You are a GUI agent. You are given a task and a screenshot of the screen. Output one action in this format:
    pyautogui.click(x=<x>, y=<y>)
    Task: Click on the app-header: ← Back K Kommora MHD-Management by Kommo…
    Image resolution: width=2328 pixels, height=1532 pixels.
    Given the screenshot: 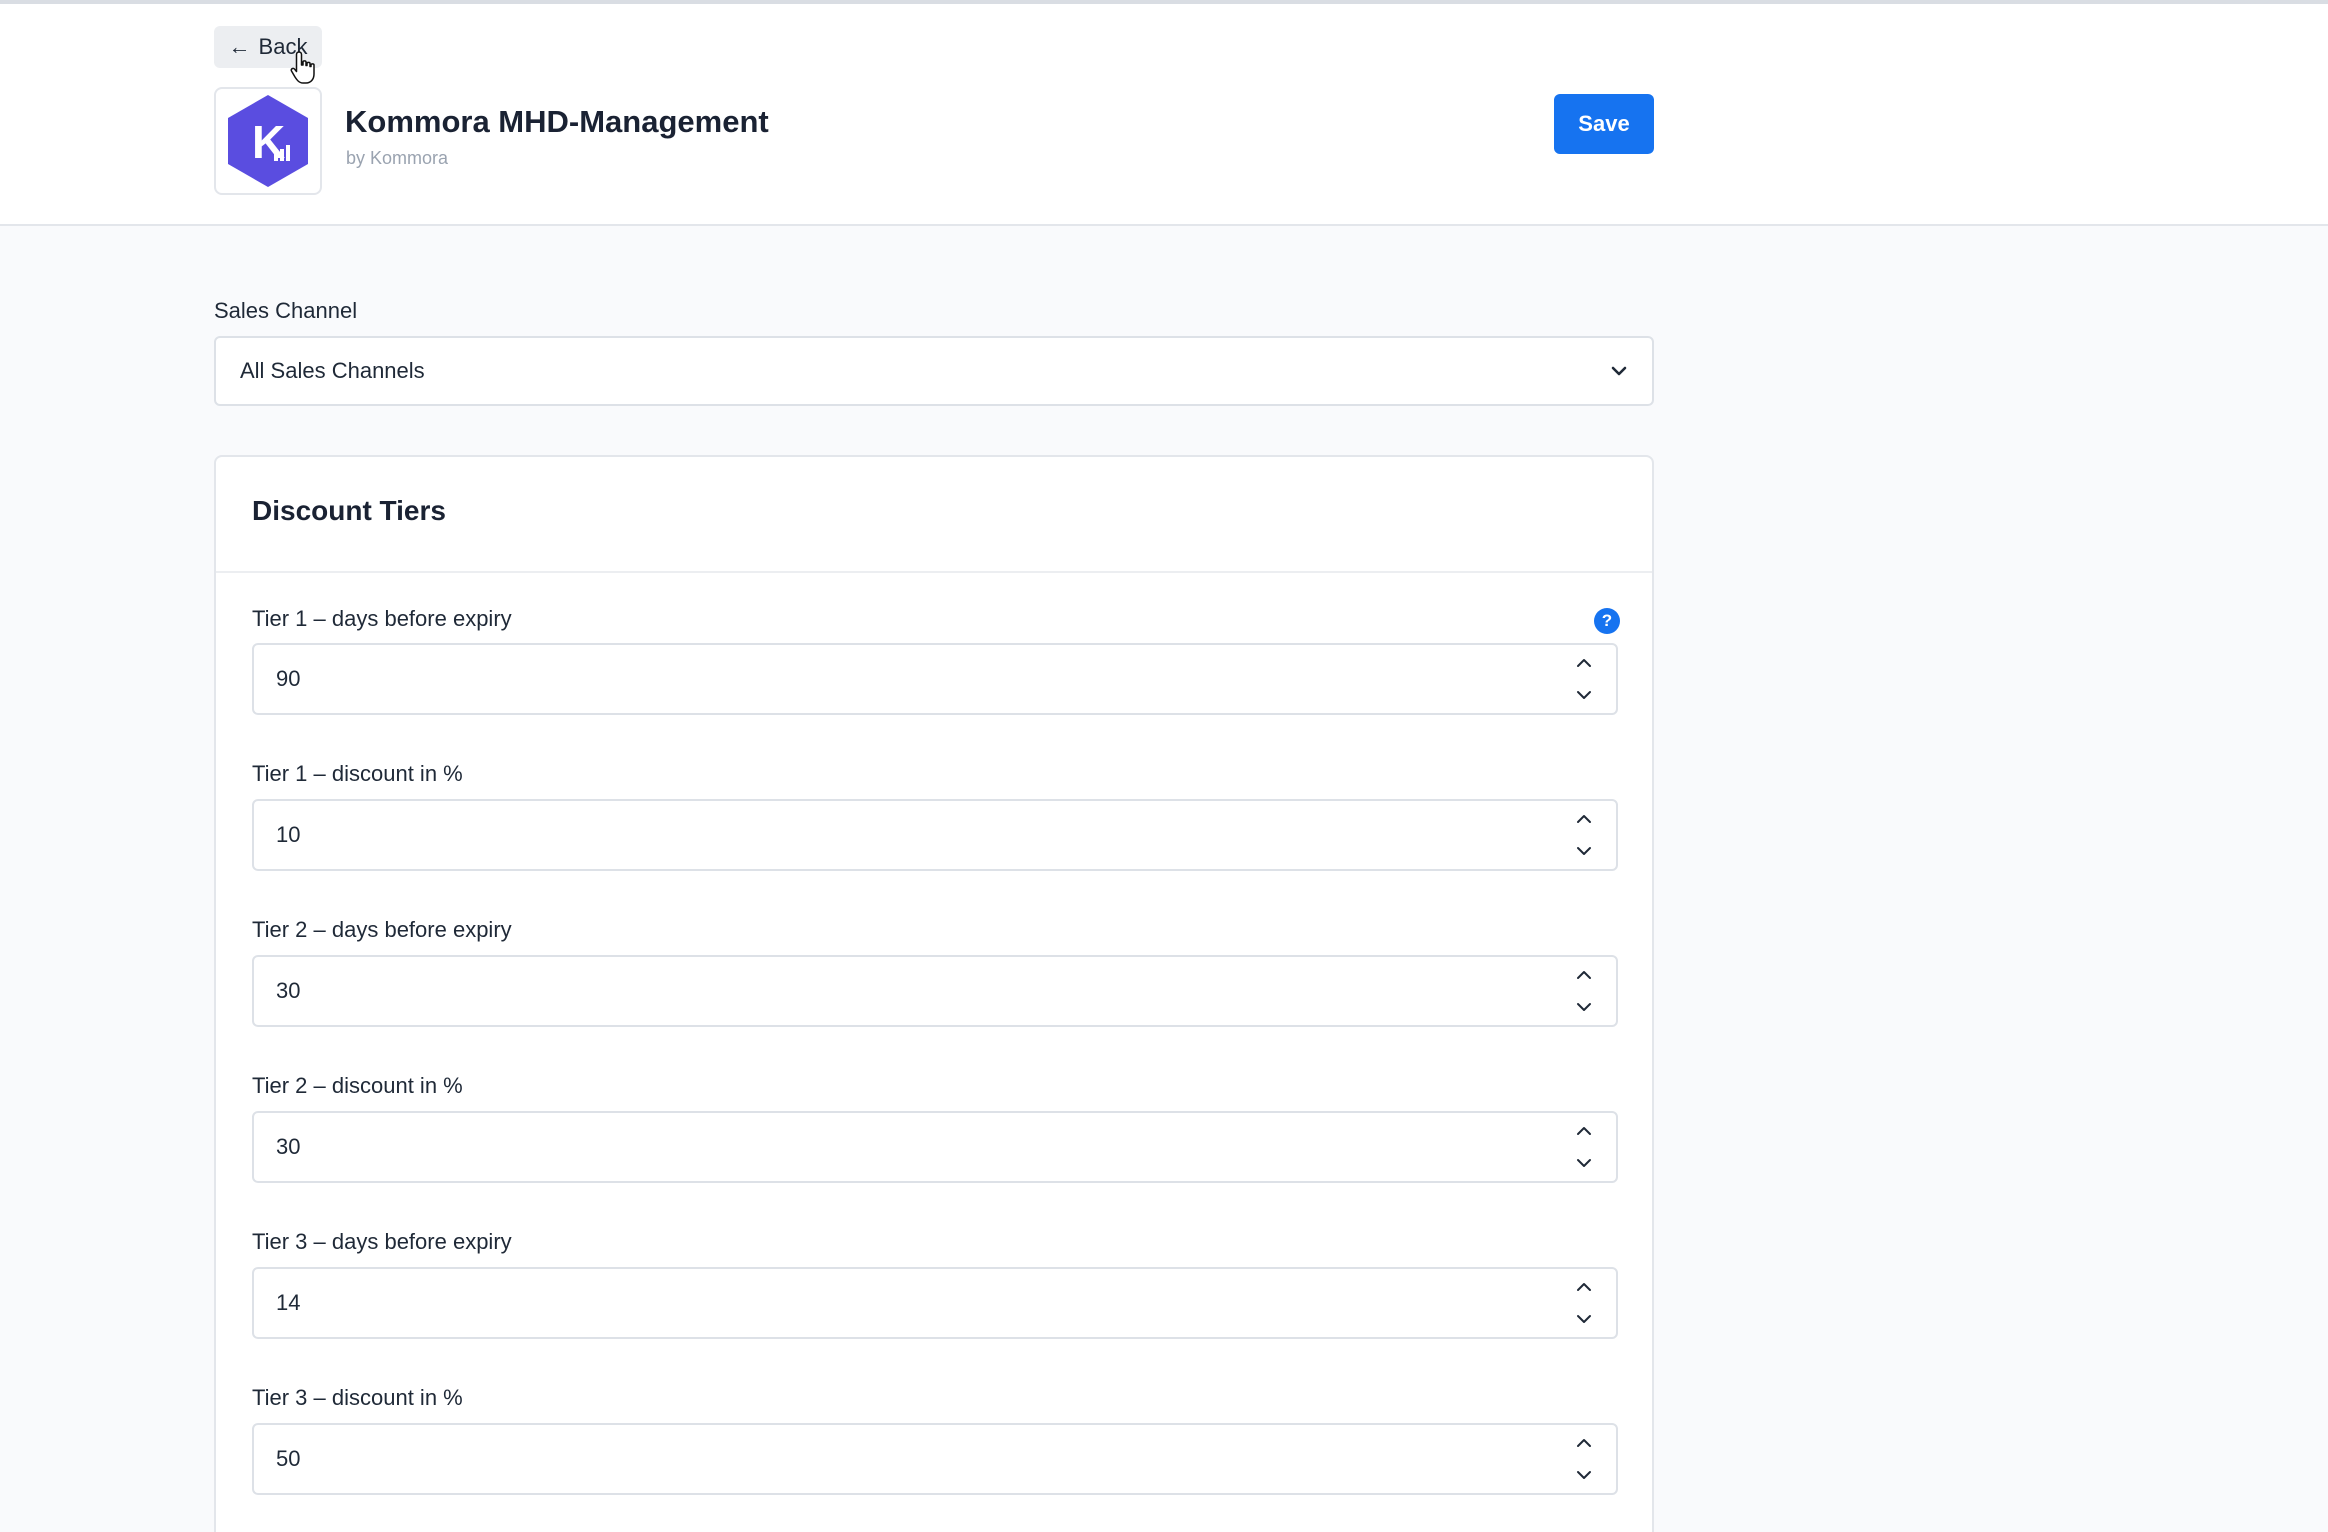 What is the action you would take?
    pyautogui.click(x=1164, y=115)
    